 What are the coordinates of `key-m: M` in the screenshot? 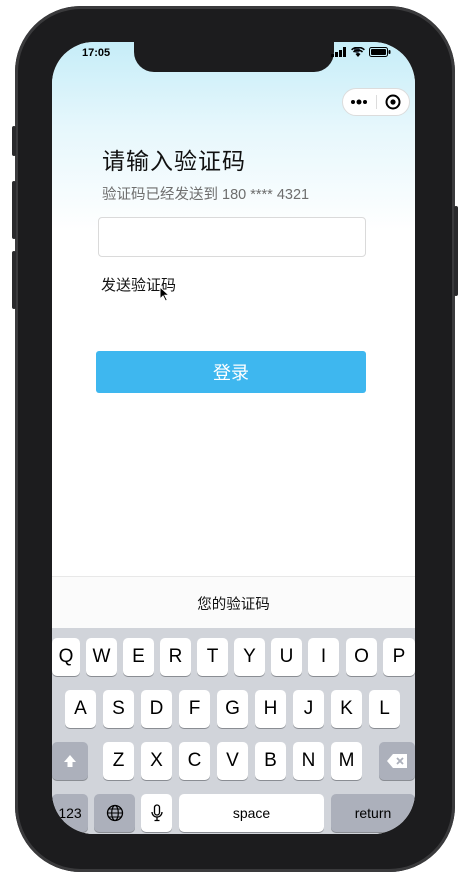 It's located at (346, 761).